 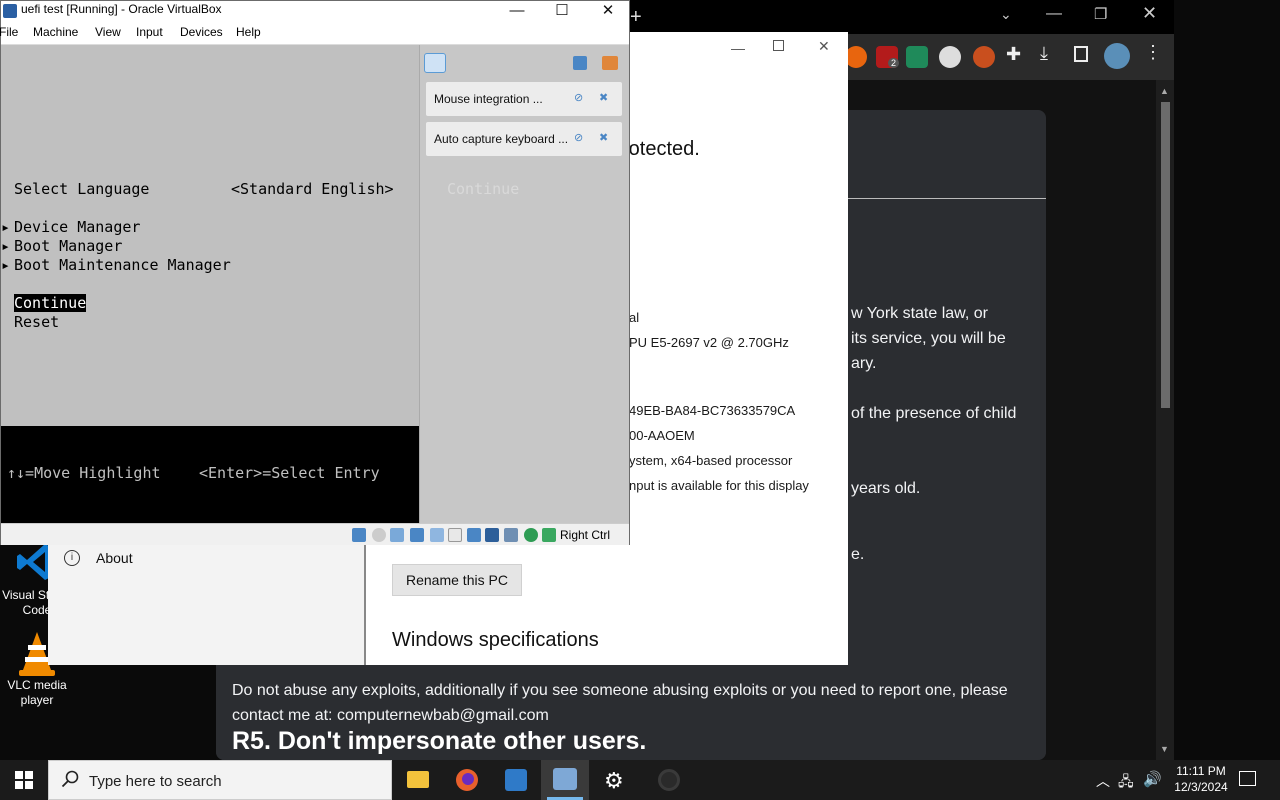 I want to click on notification-auto-capture: Auto capture keyboard ... ⊘ ✖, so click(x=524, y=139).